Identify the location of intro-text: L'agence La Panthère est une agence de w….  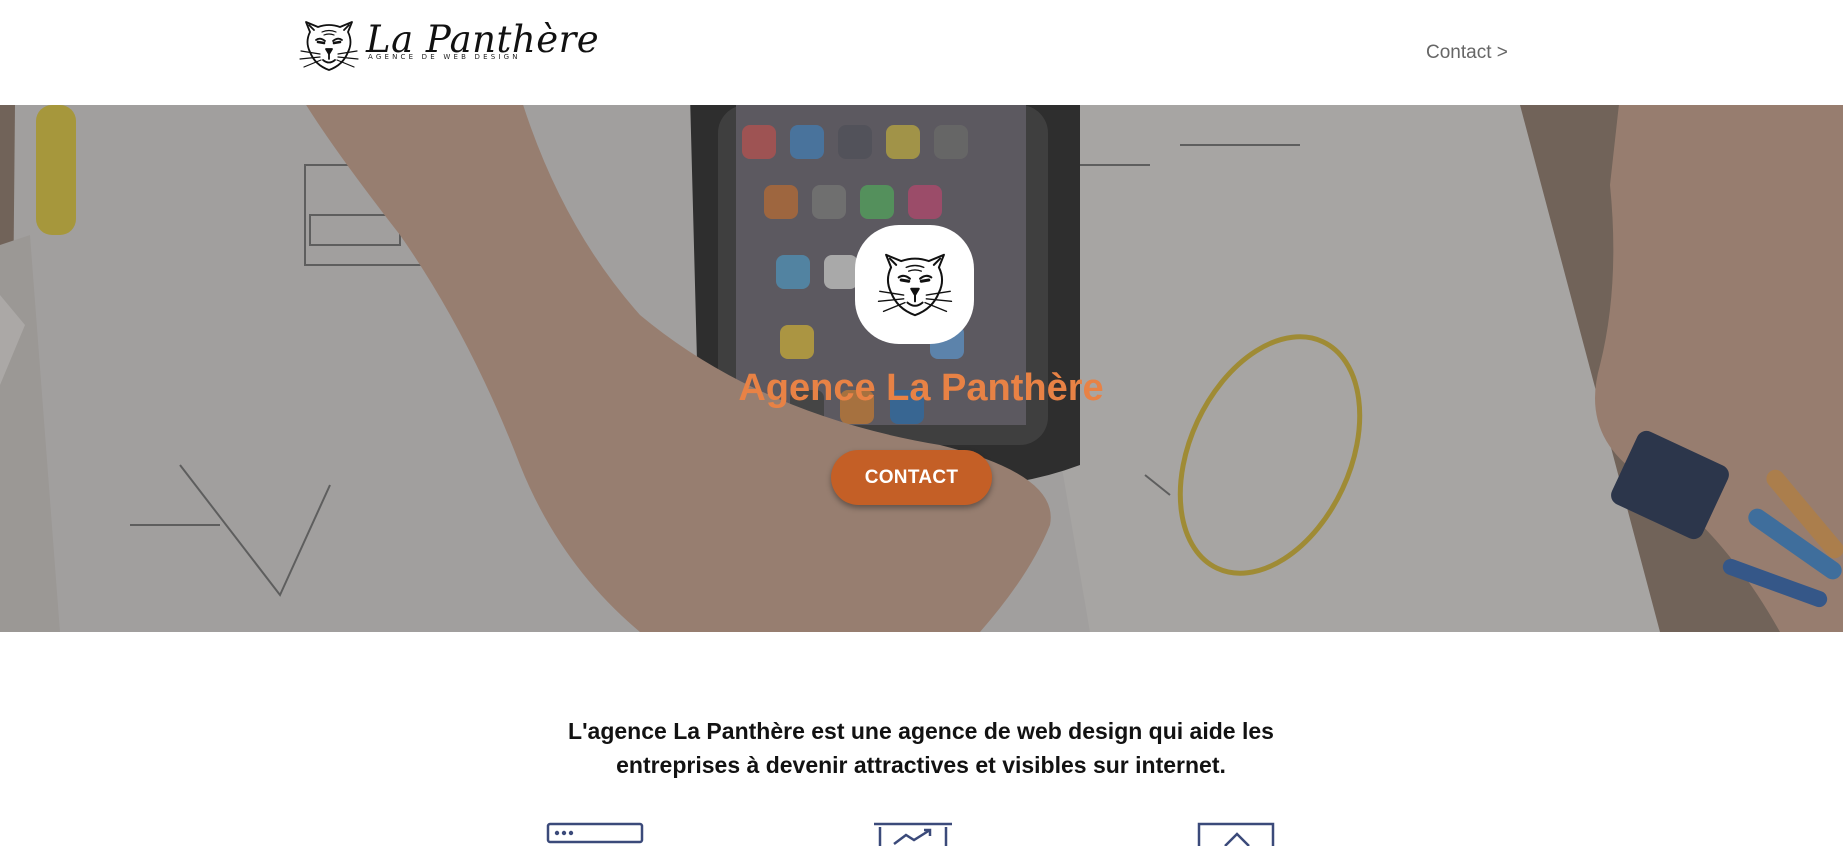
(921, 748).